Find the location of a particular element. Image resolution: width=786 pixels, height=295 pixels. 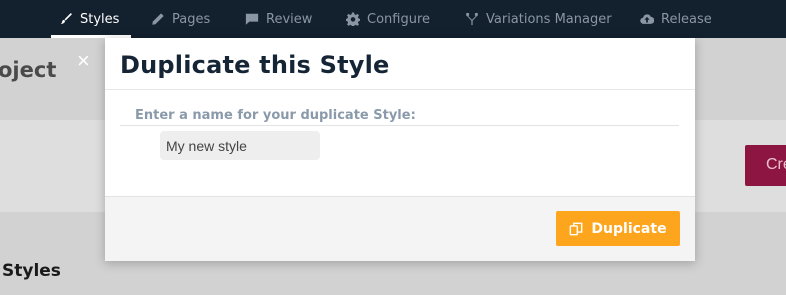

nav-tab-configure: Configure is located at coordinates (388, 19).